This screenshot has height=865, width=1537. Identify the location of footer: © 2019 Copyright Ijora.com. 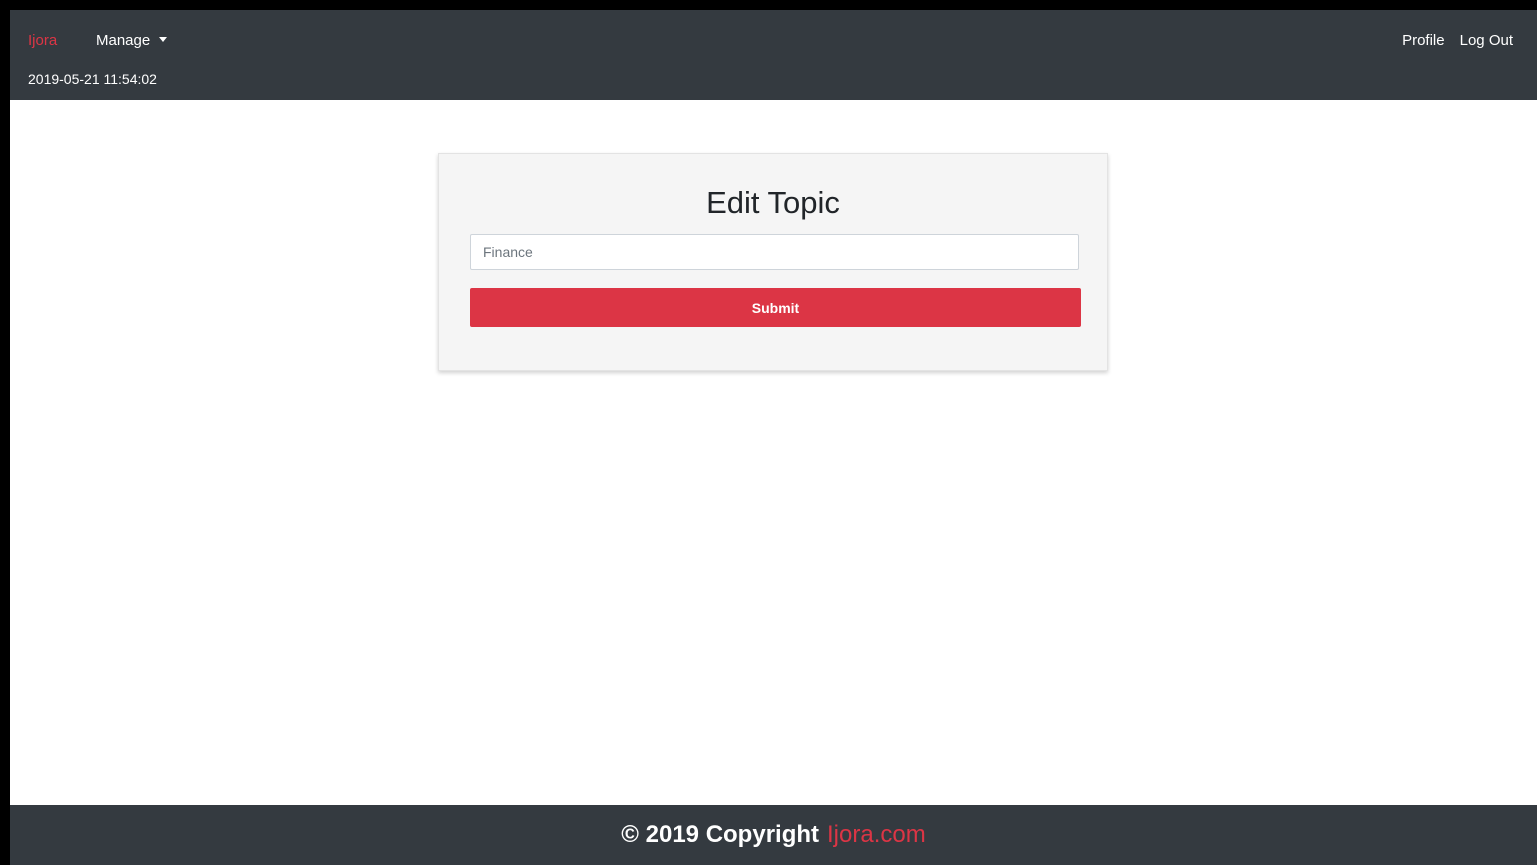
(773, 835).